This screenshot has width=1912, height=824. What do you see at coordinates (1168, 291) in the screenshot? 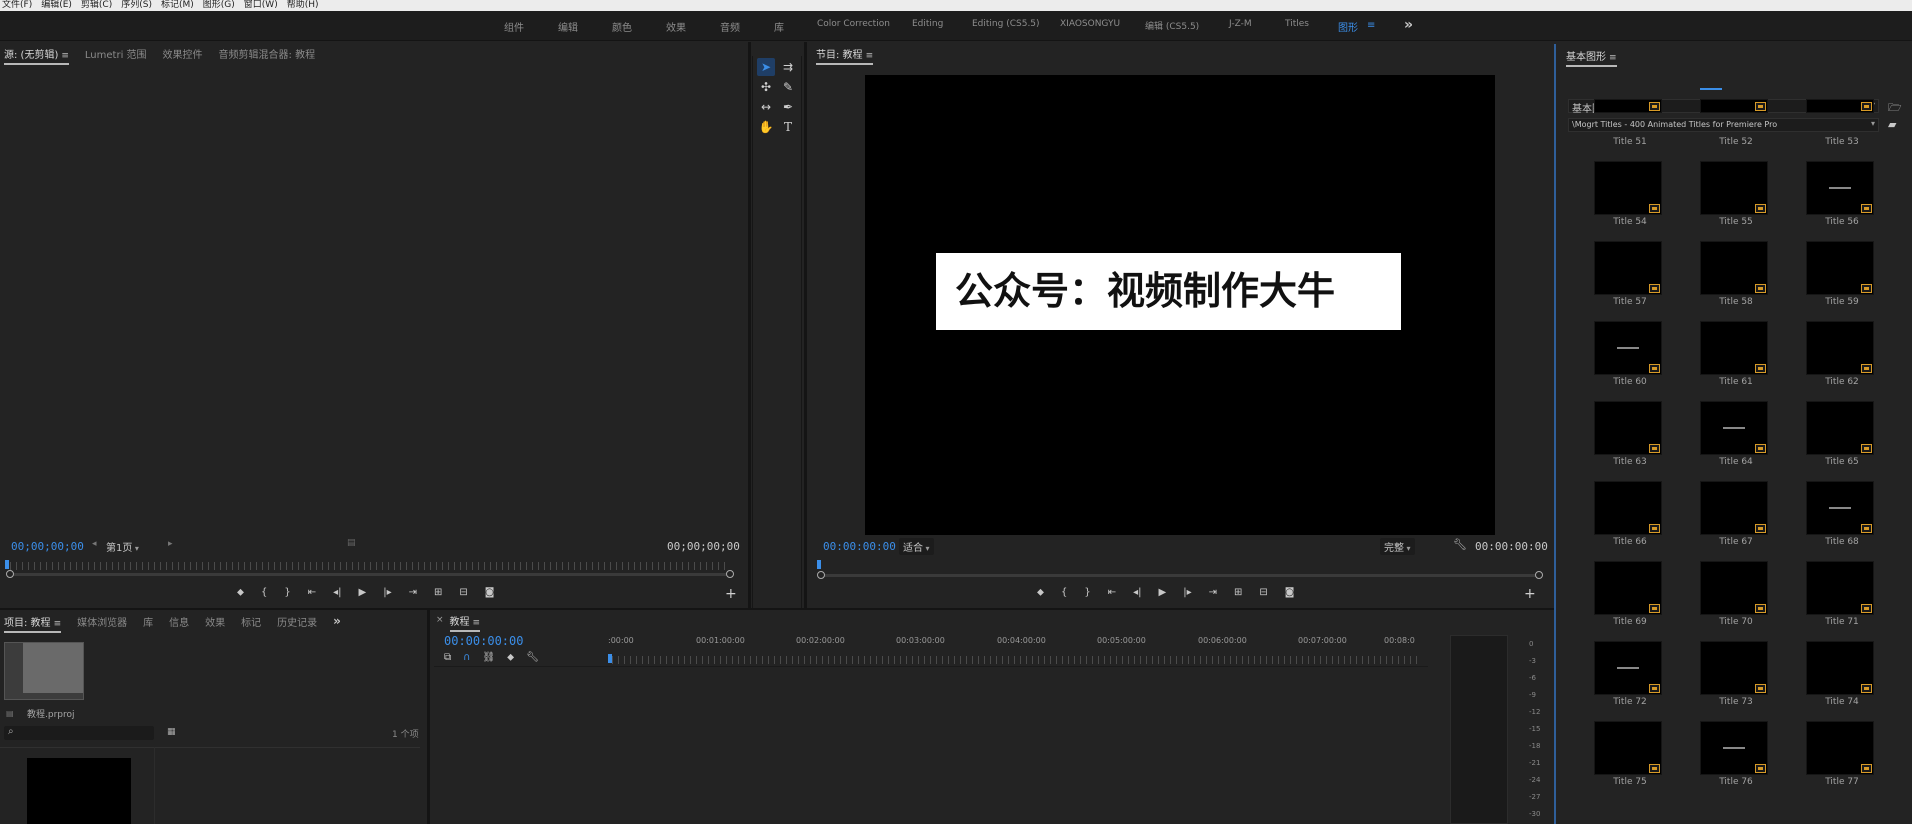
I see `title-overlay: 公众号：视频制作大牛` at bounding box center [1168, 291].